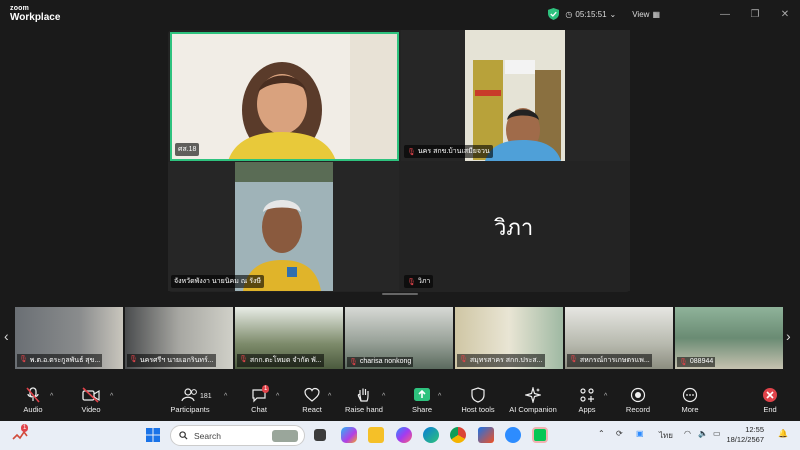  I want to click on end-icon, so click(770, 395).